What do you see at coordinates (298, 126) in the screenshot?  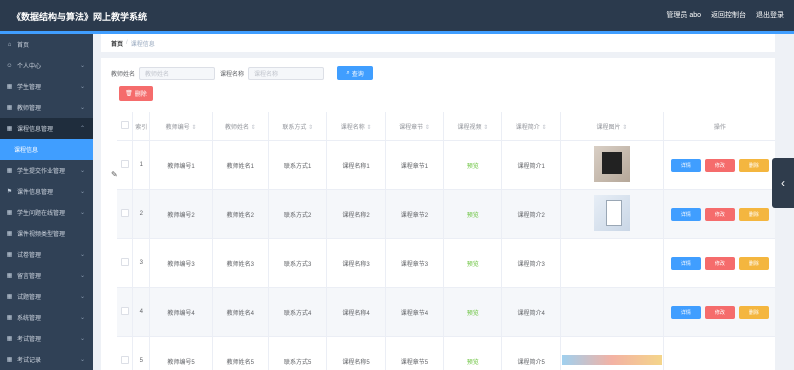 I see `column-header-sortable: 联系方式 ⇕` at bounding box center [298, 126].